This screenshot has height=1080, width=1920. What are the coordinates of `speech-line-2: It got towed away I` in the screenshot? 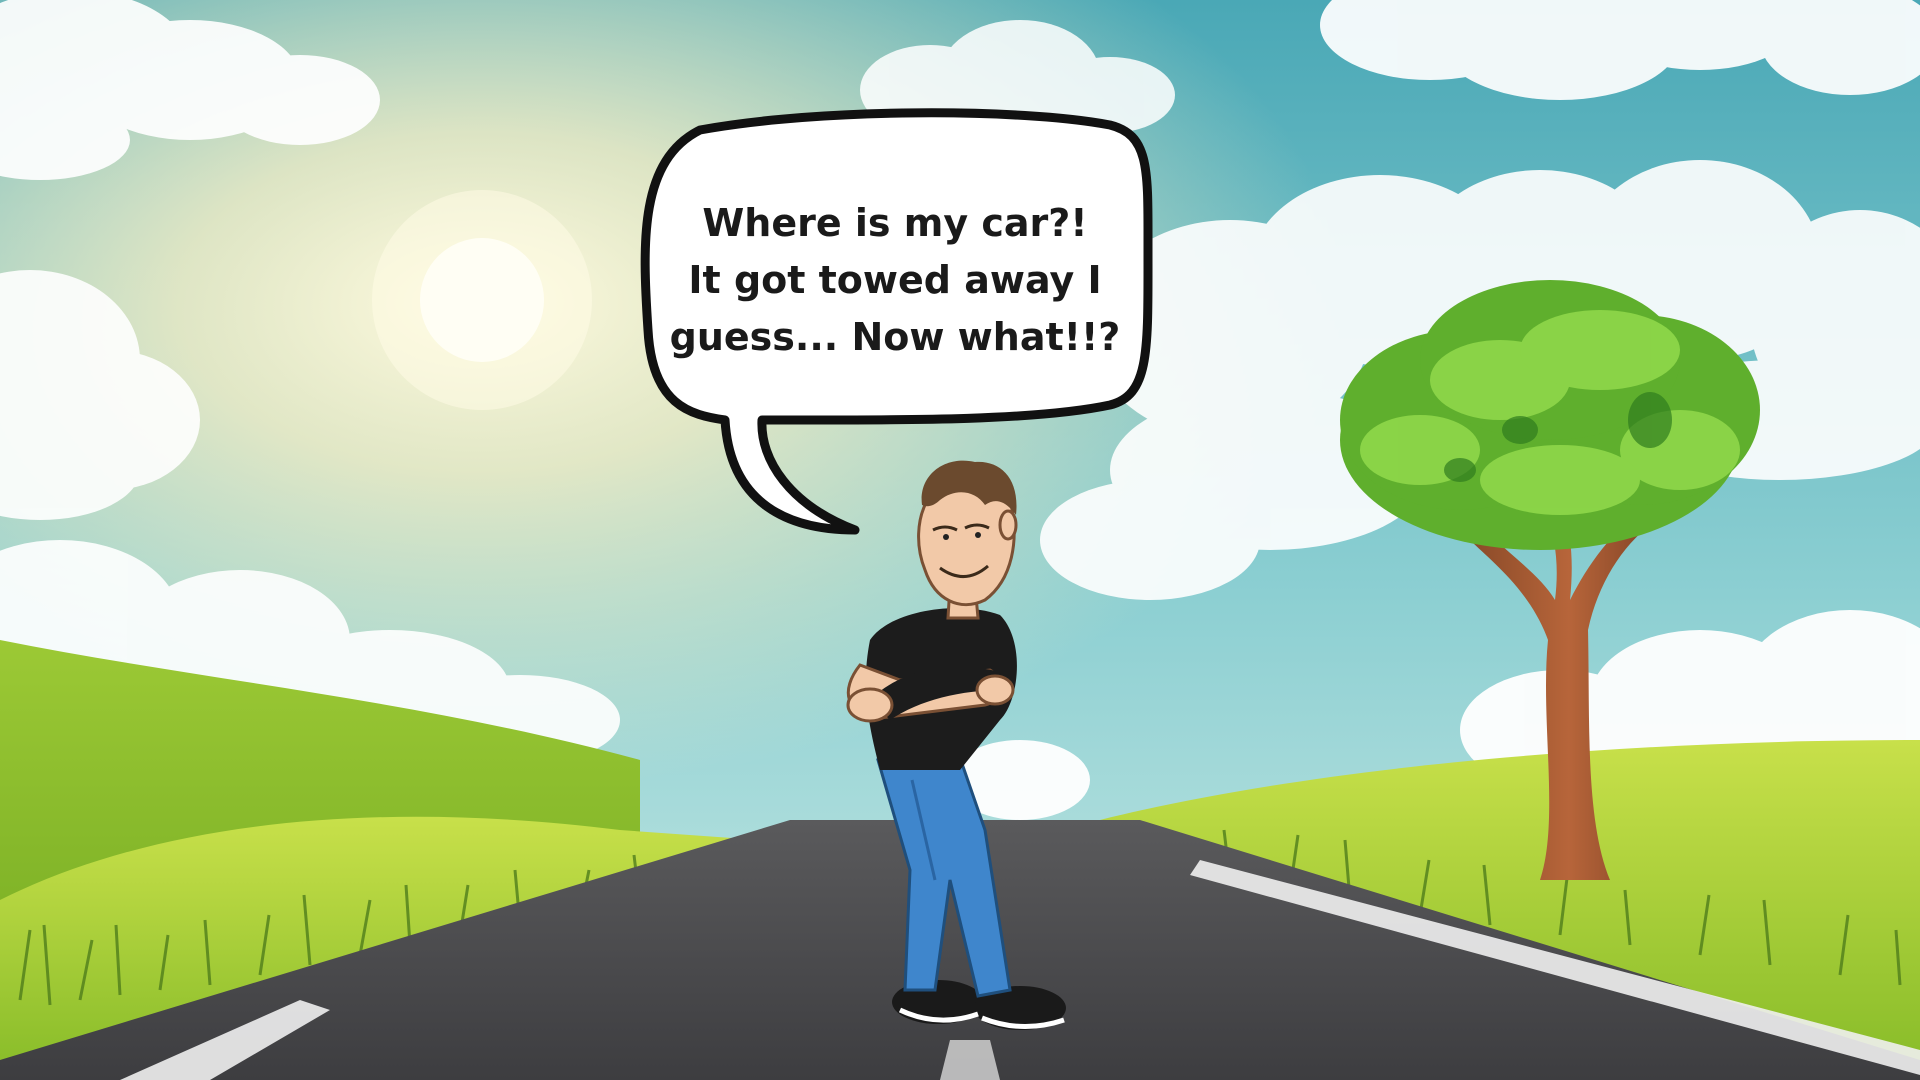 It's located at (895, 279).